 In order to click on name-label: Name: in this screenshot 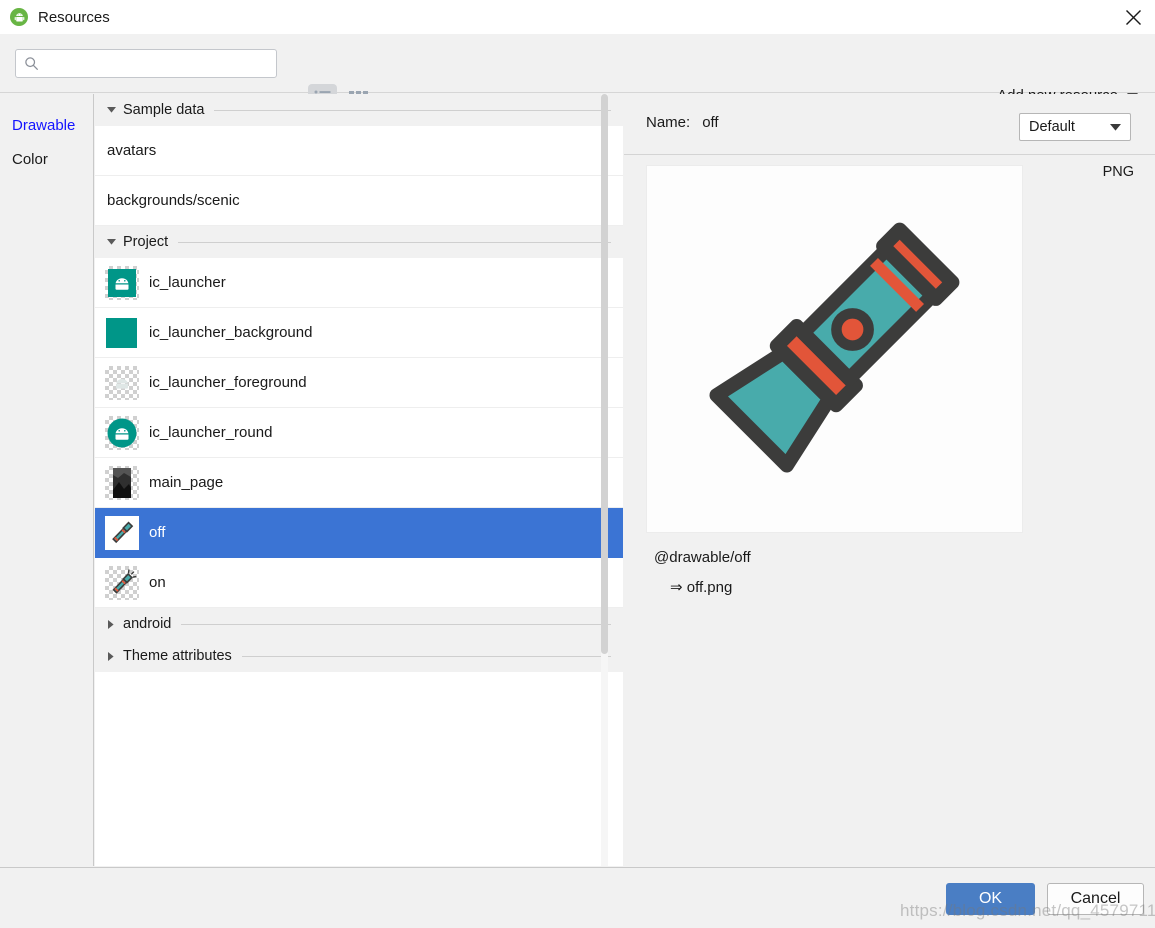, I will do `click(668, 122)`.